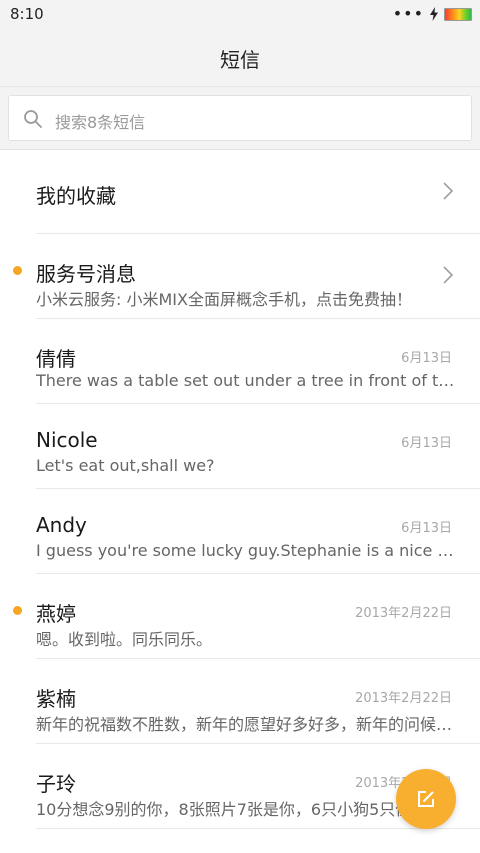 This screenshot has width=480, height=853. I want to click on conversation-row: Nicole 6月13日 Let's eat out,shall we?, so click(258, 446).